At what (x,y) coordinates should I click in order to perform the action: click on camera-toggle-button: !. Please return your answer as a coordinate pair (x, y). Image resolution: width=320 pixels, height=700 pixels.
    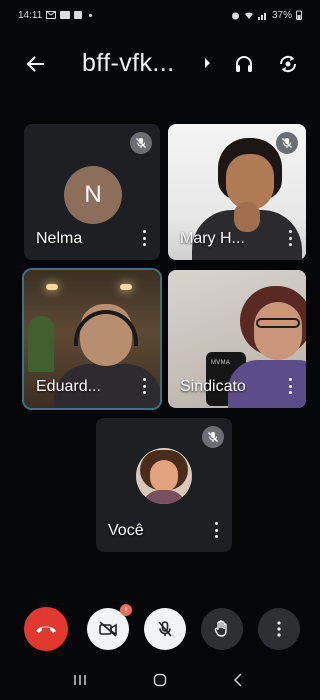
    Looking at the image, I should click on (109, 627).